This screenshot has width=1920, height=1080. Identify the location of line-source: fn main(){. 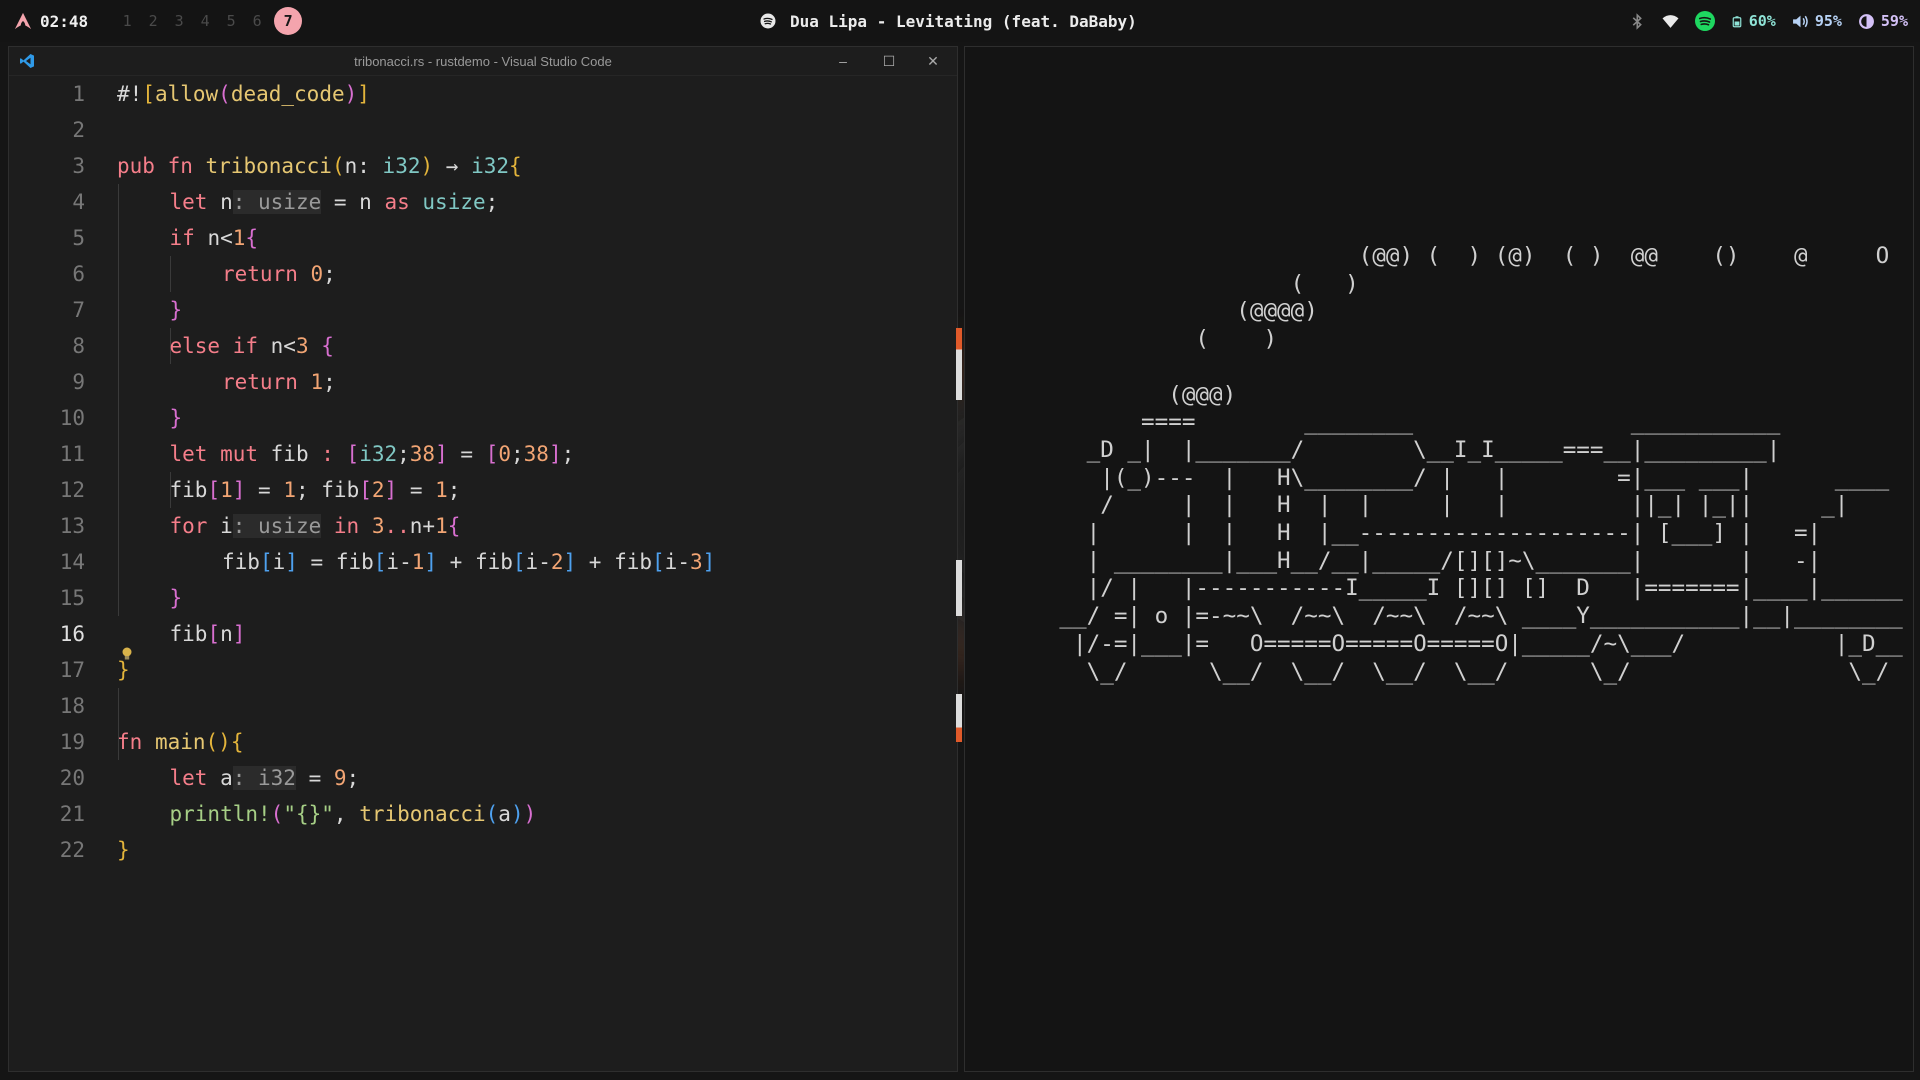
(180, 742).